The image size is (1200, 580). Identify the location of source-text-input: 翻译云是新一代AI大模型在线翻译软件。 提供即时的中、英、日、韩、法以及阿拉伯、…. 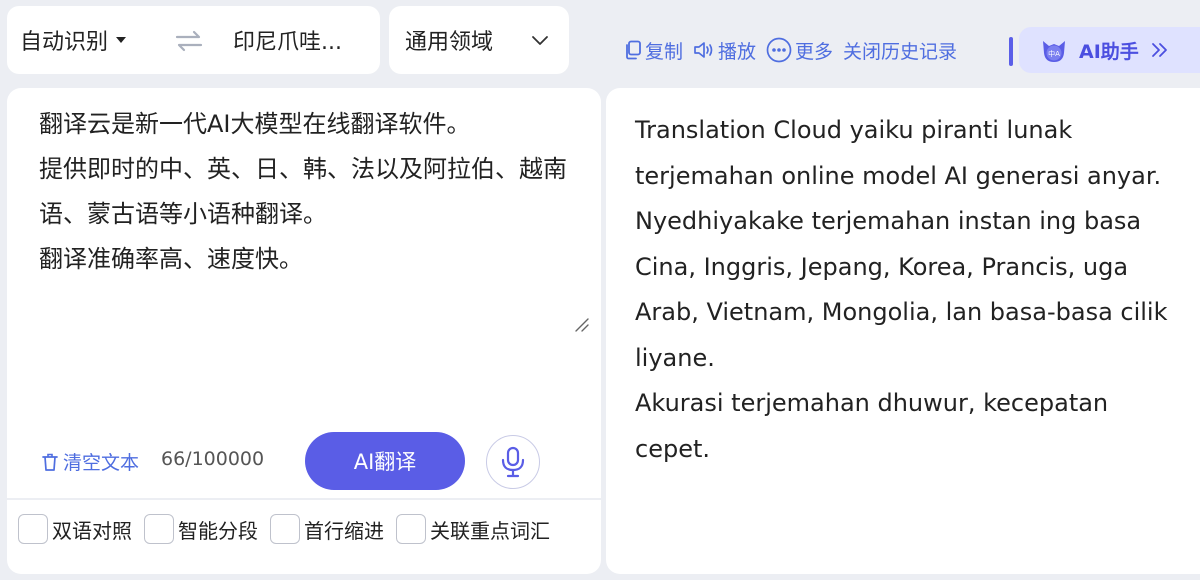
(309, 192).